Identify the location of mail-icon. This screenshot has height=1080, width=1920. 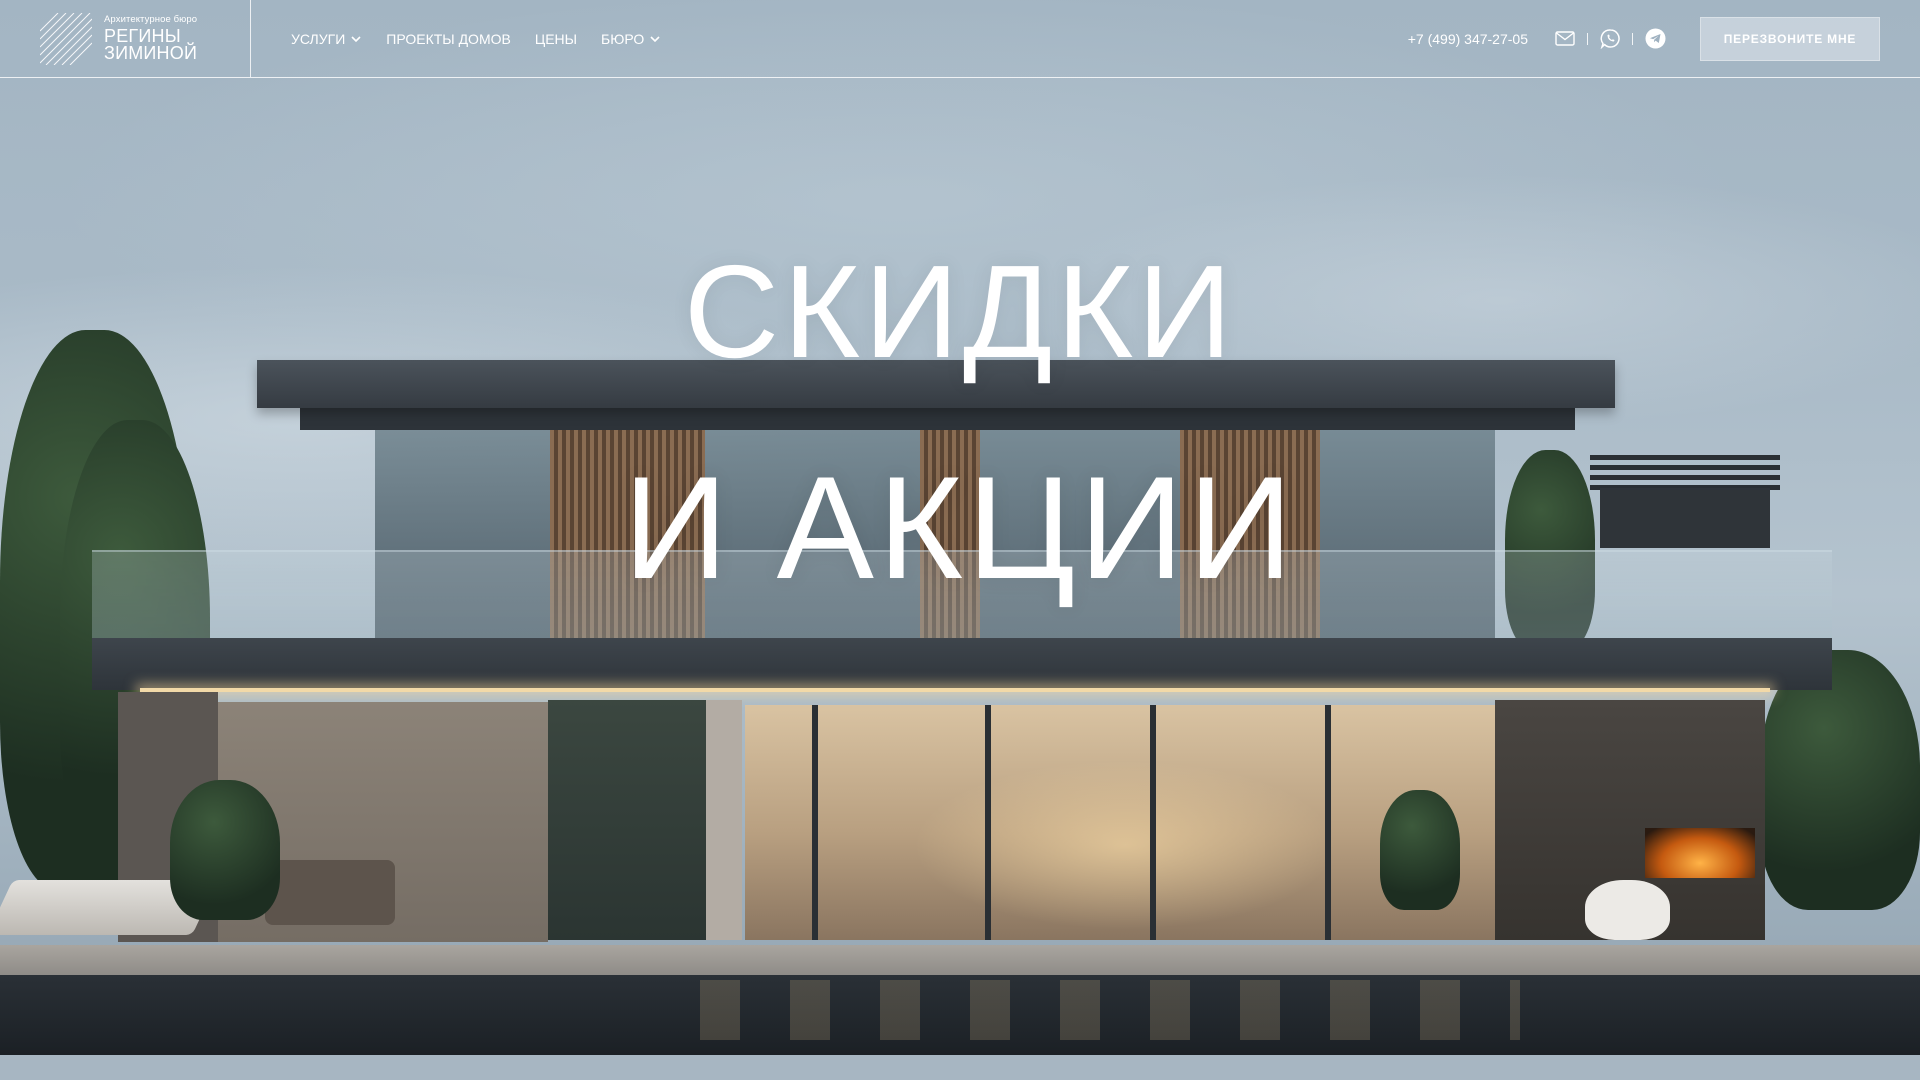
(1565, 39).